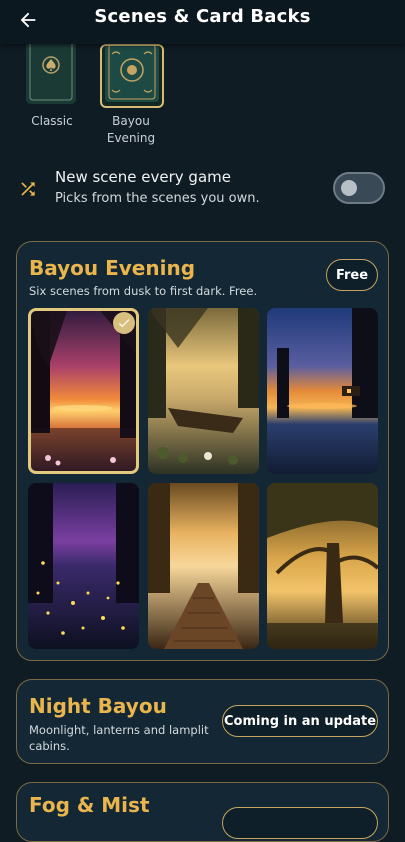 This screenshot has height=842, width=405. I want to click on random-scene-switch, so click(359, 188).